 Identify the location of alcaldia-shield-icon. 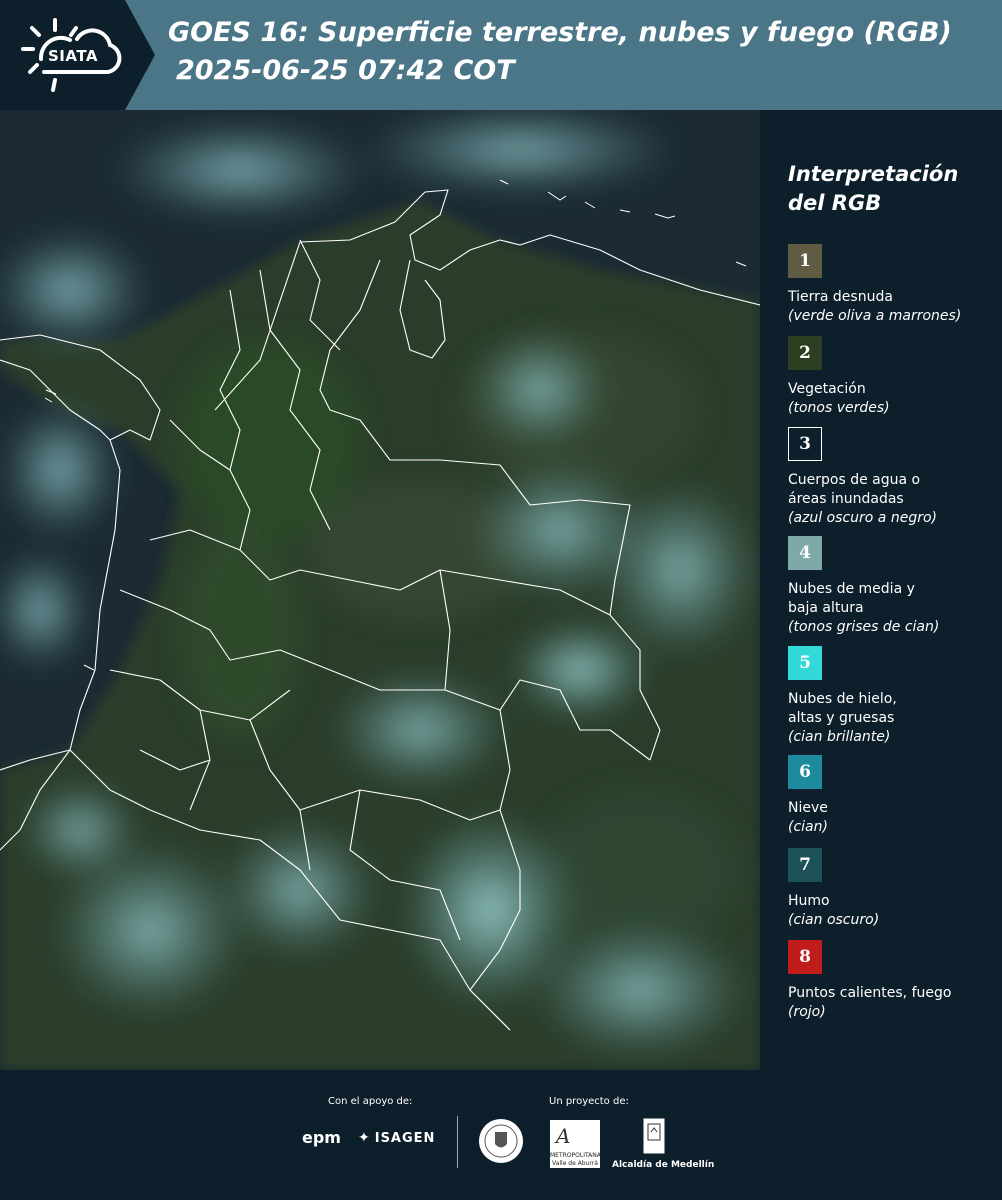
(654, 1136).